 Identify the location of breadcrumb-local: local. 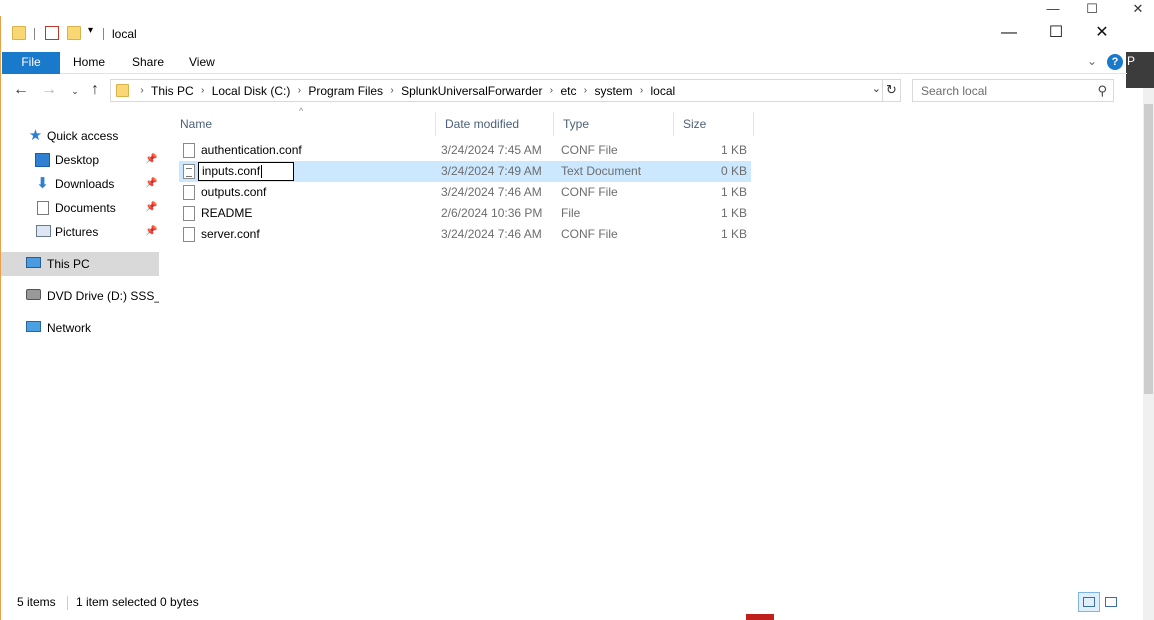
(662, 91).